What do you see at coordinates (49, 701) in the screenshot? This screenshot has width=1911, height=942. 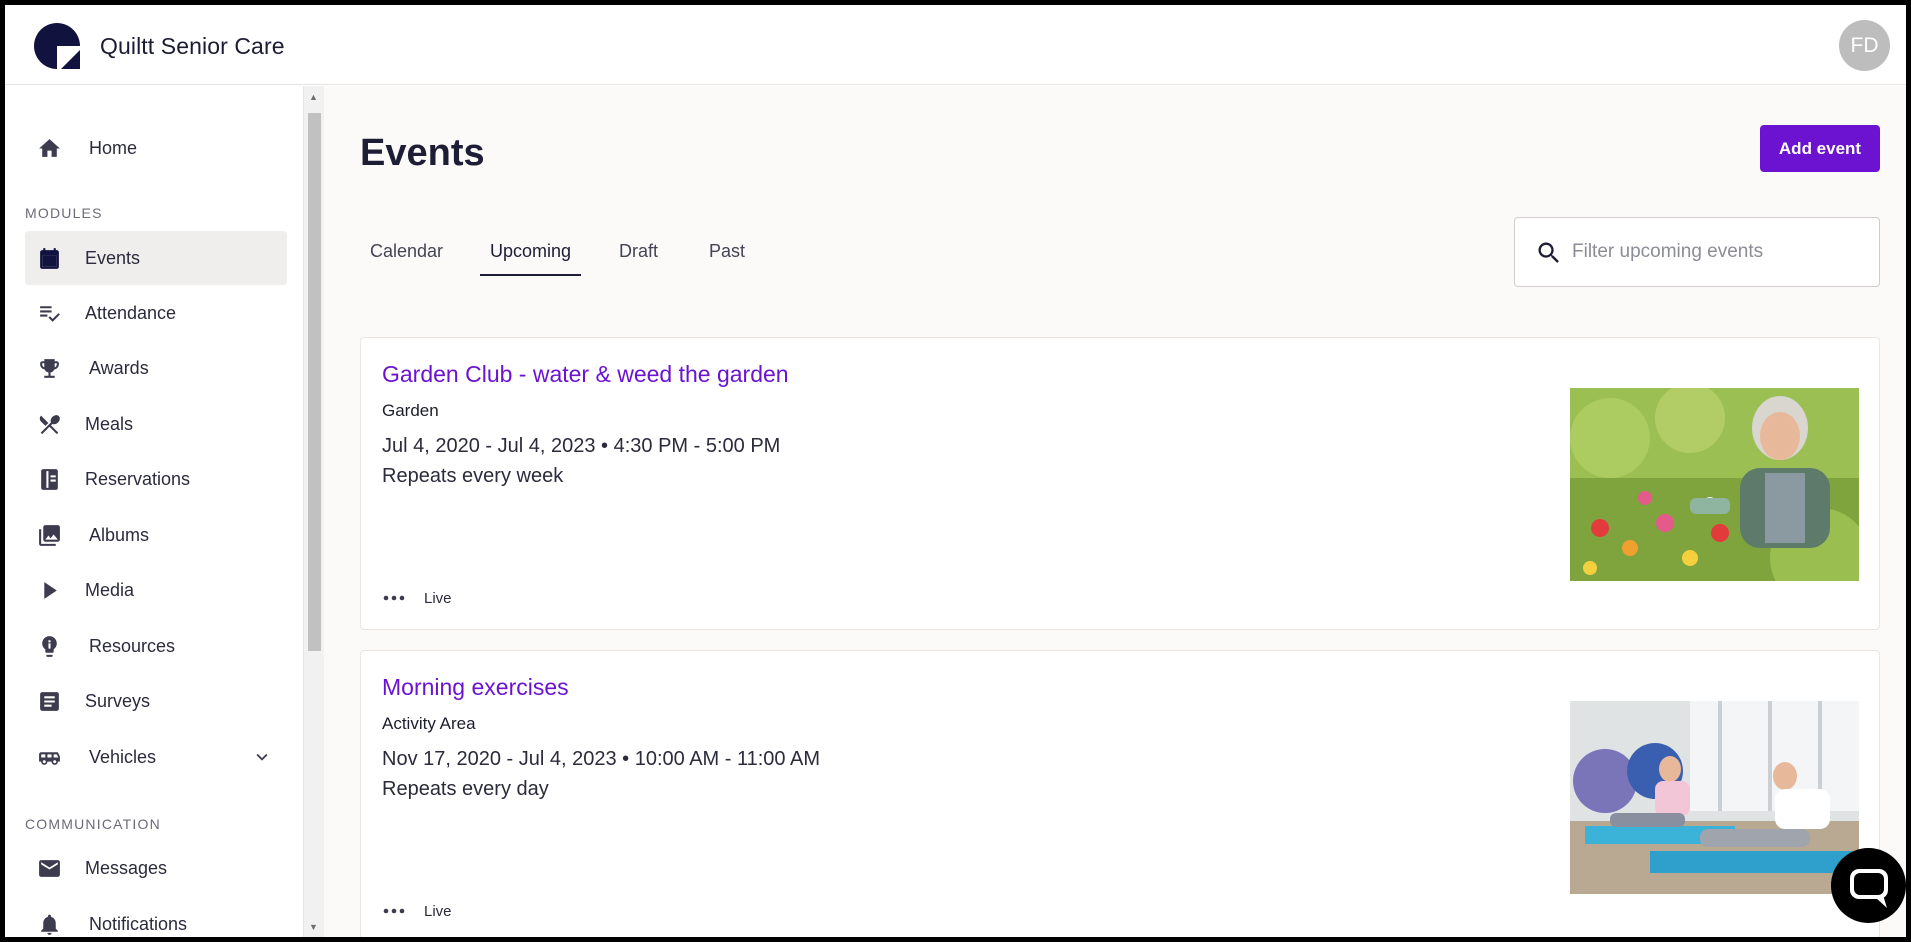 I see `survey-icon` at bounding box center [49, 701].